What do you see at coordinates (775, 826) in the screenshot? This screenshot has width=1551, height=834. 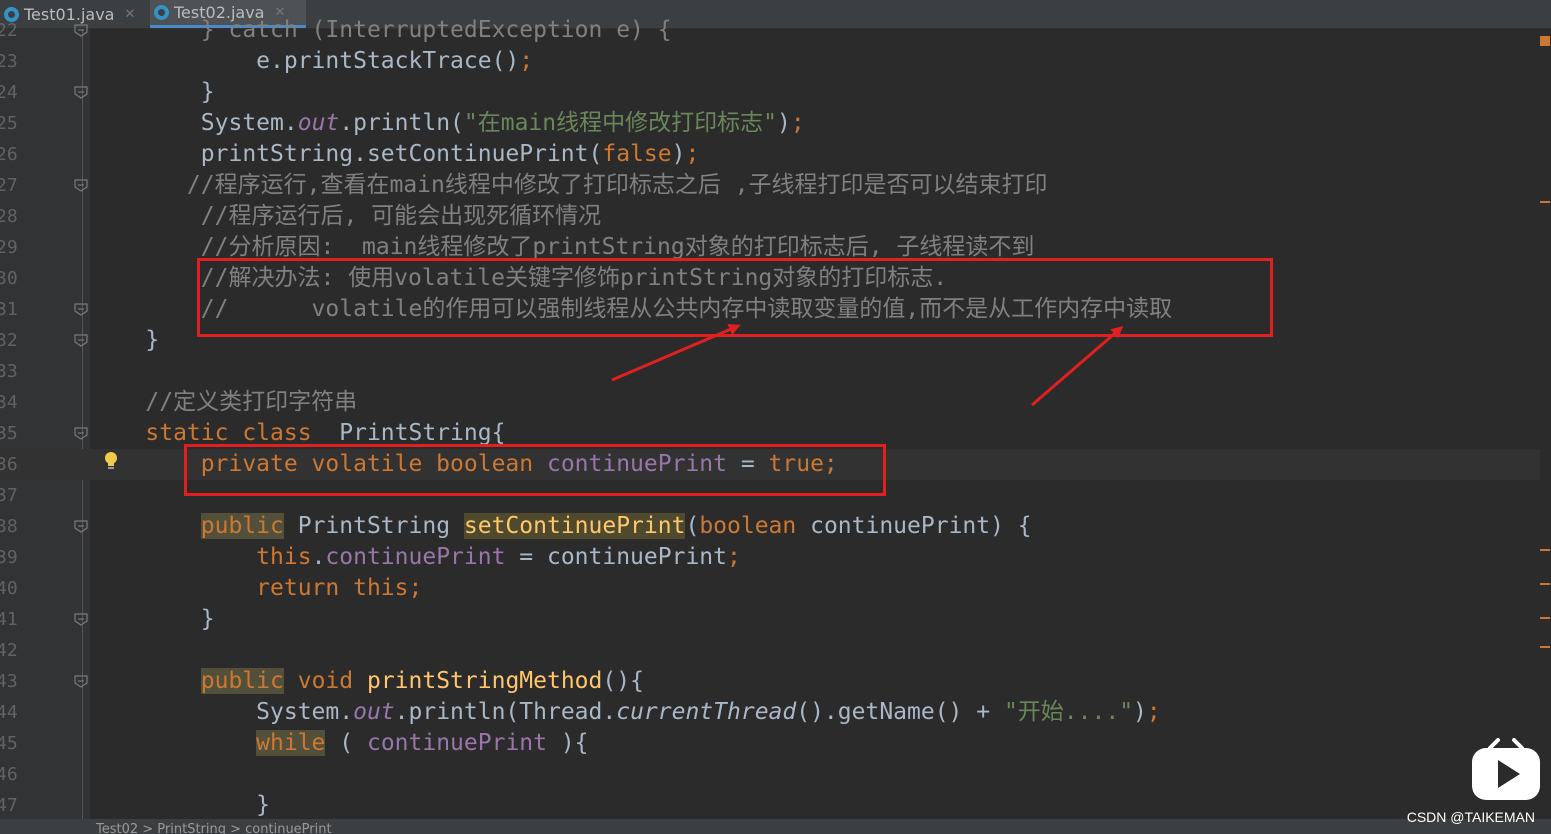 I see `breadcrumb: Test02 > PrintString > continuePrint` at bounding box center [775, 826].